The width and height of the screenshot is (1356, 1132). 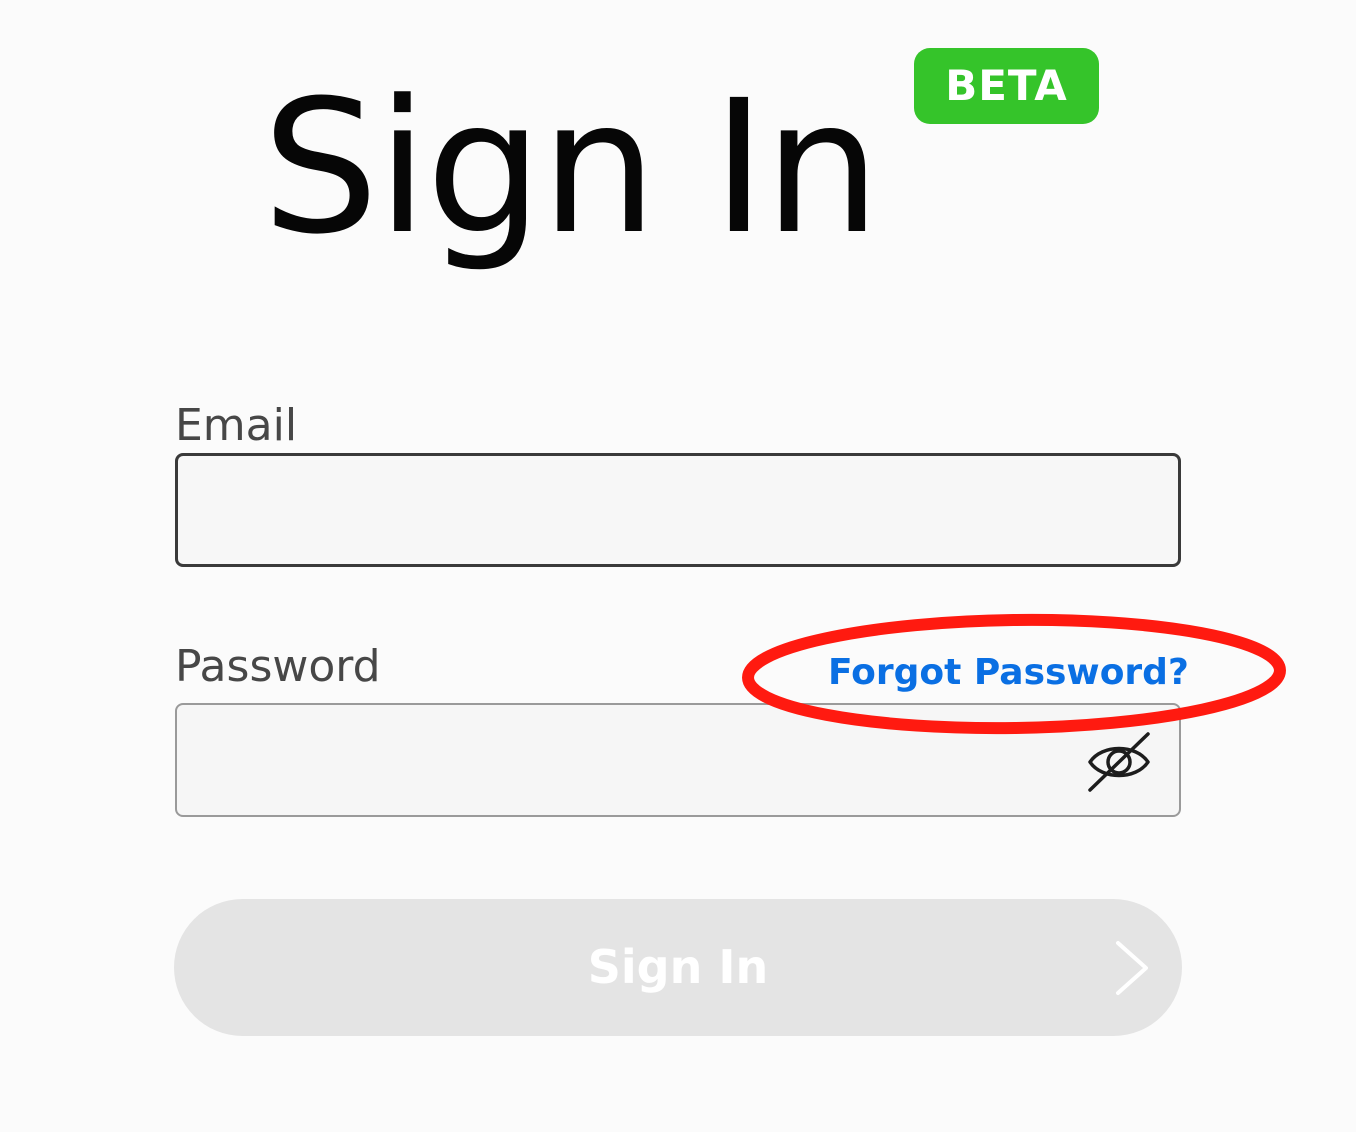 I want to click on beta-badge: BETA, so click(x=1006, y=86).